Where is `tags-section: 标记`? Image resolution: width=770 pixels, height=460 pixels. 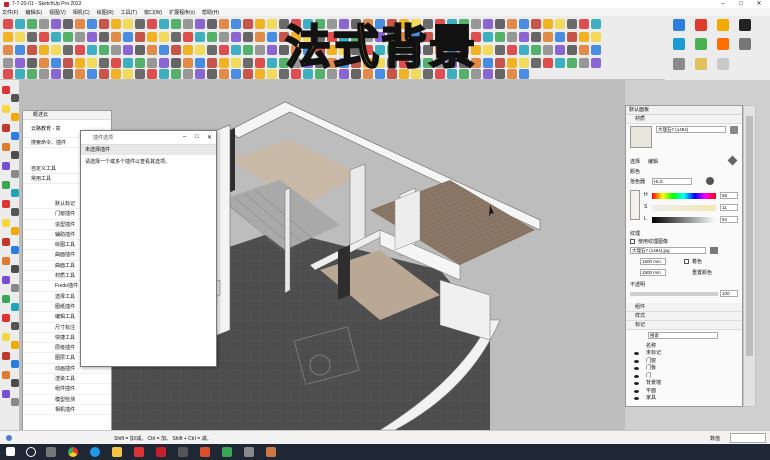
tags-section: 标记 is located at coordinates (684, 325).